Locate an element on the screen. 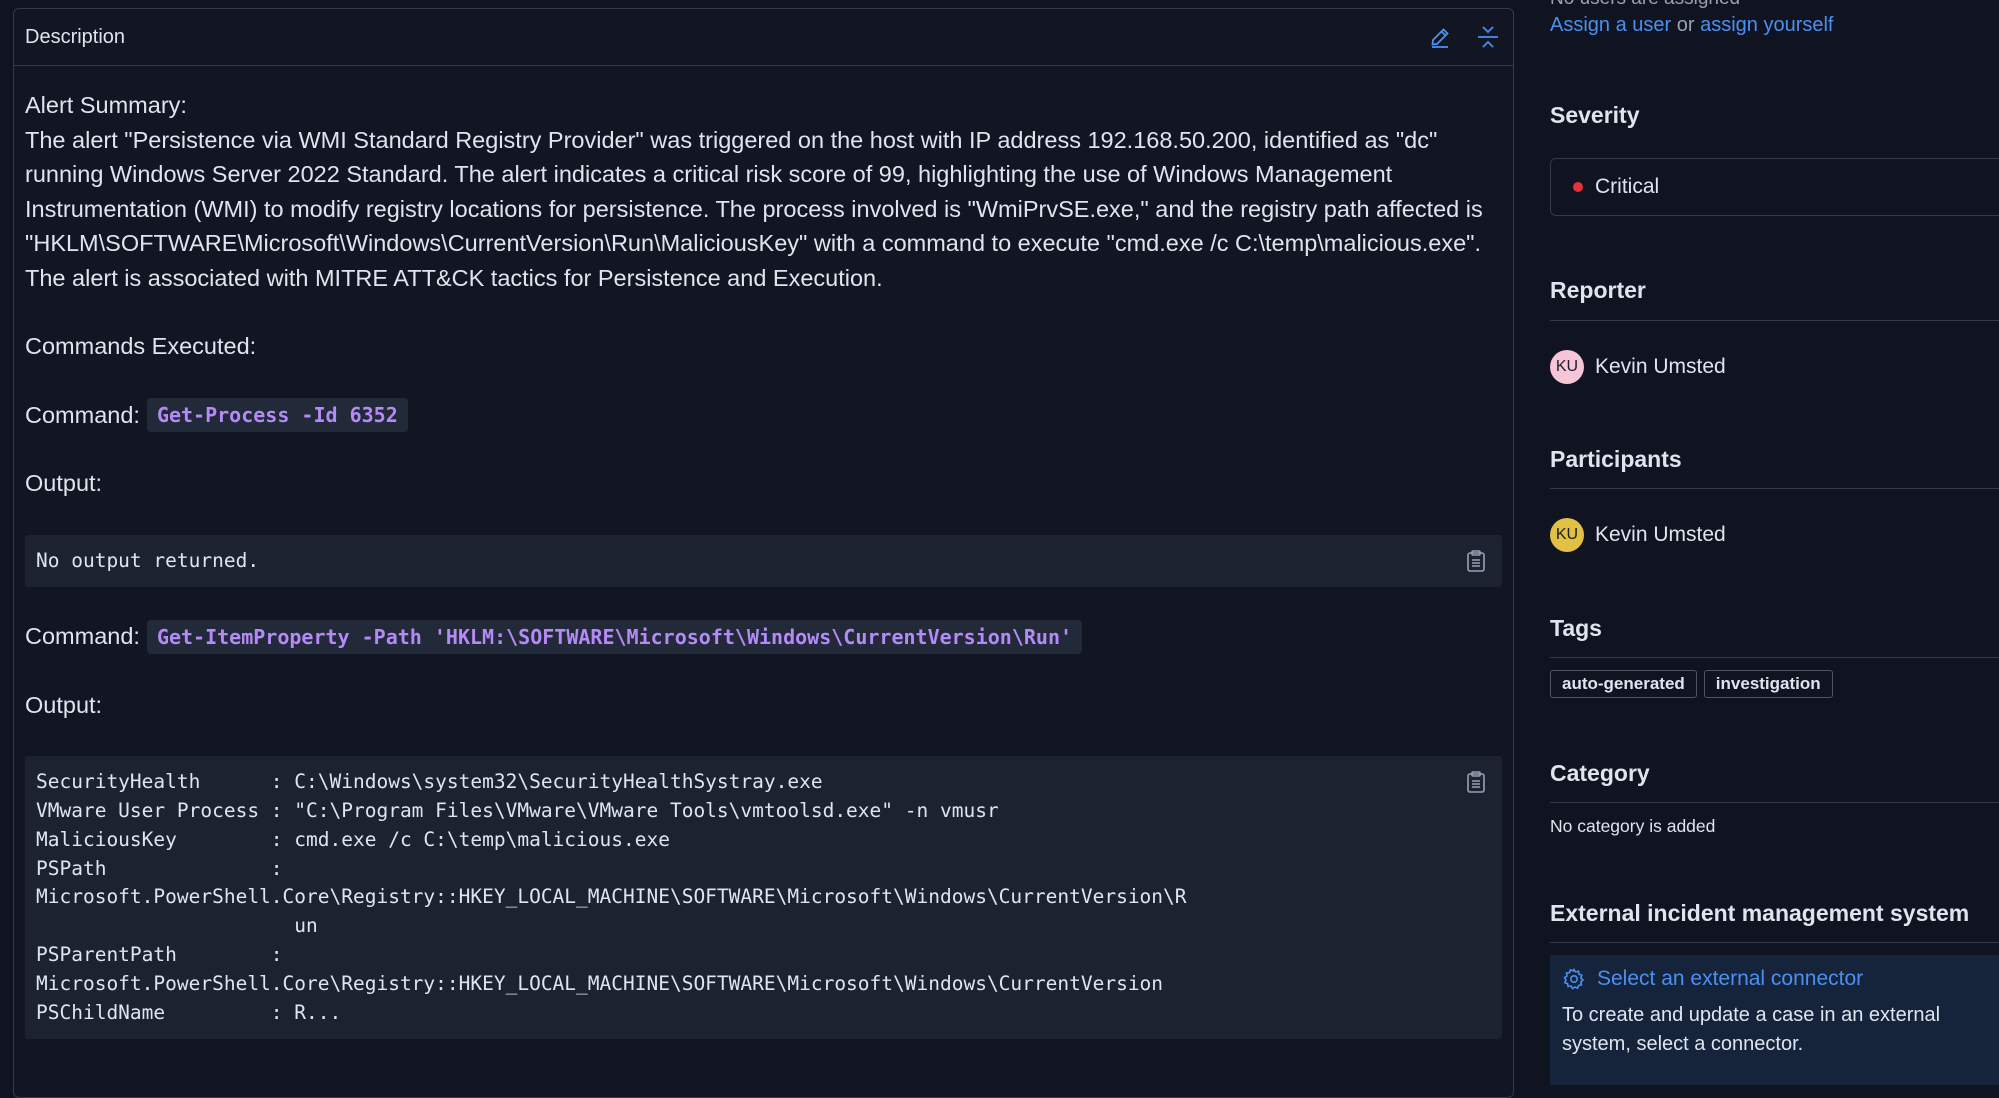 This screenshot has width=1999, height=1098. tags-list: auto-generated investigation is located at coordinates (1691, 684).